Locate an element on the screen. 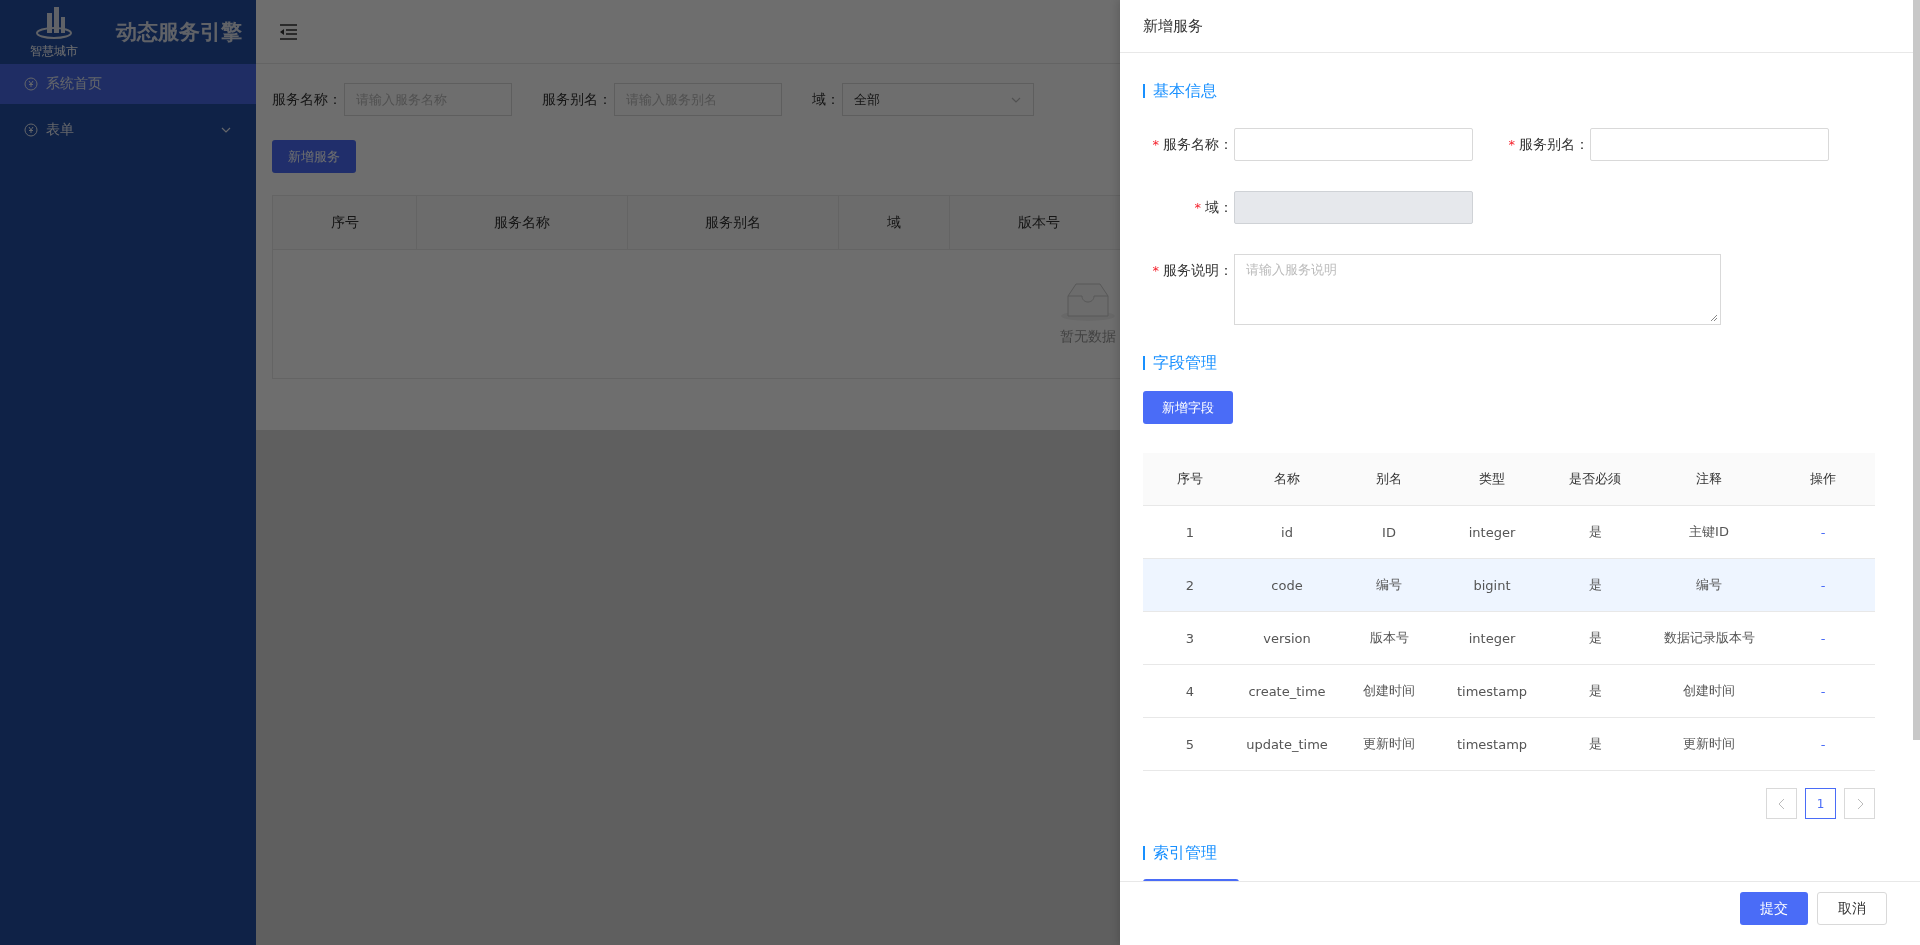  table-cell: code is located at coordinates (1287, 585).